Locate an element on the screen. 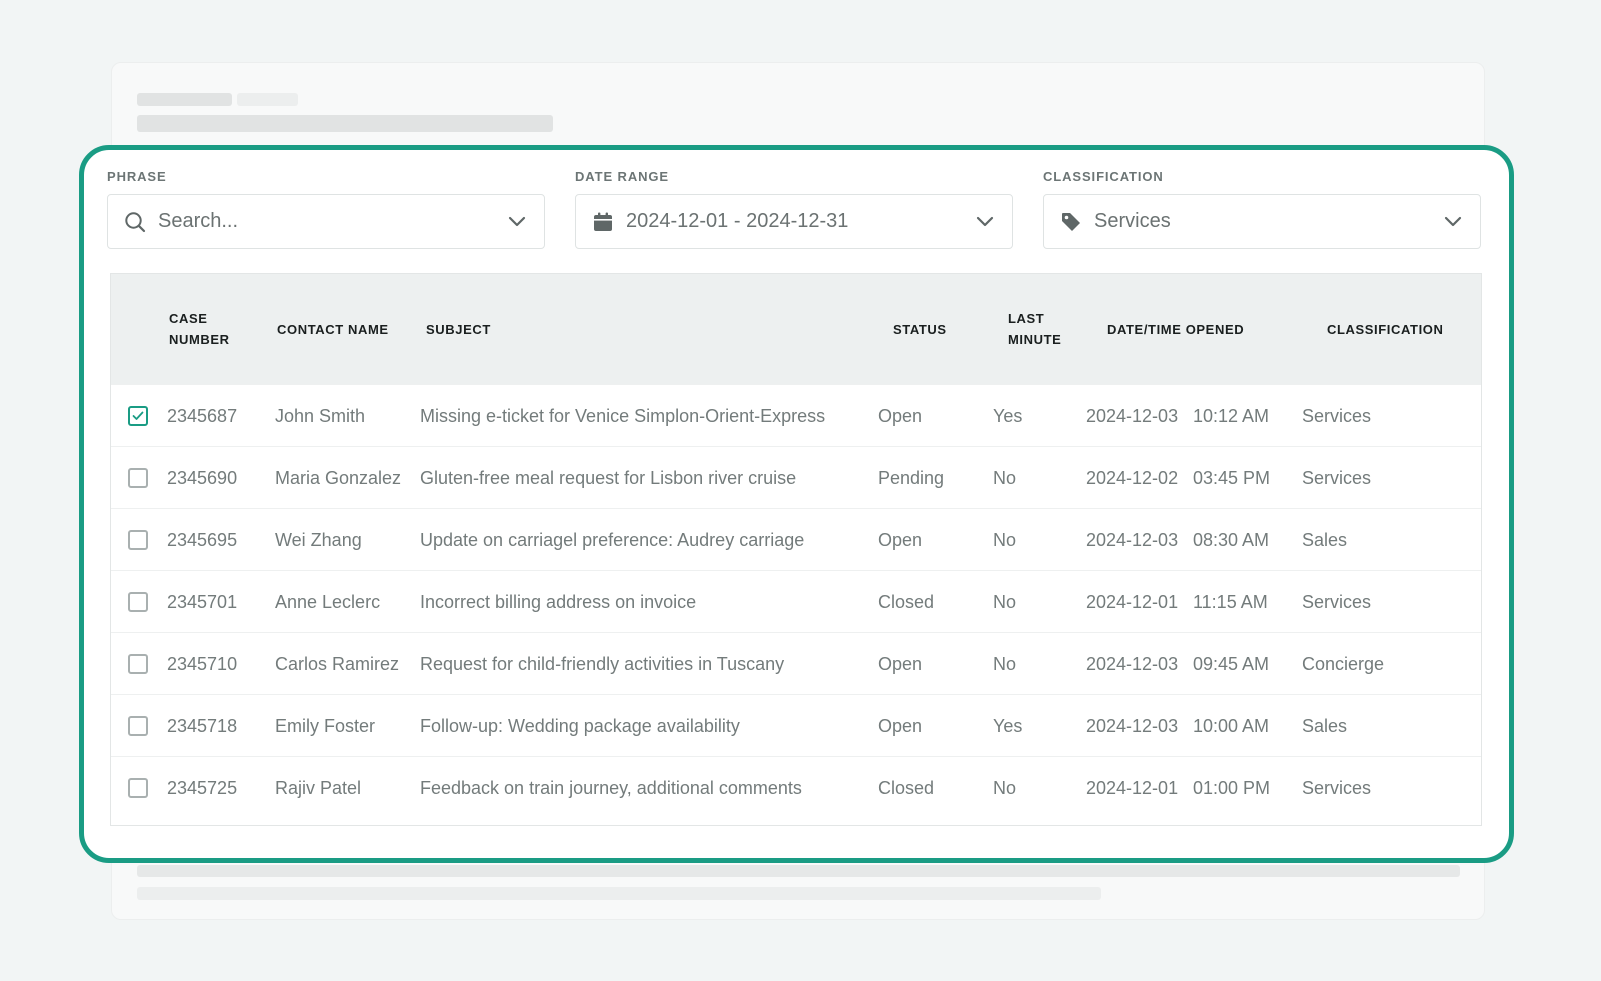 Image resolution: width=1601 pixels, height=981 pixels. cell-date-opened: 2024-12-03 10:00 AM is located at coordinates (1177, 726).